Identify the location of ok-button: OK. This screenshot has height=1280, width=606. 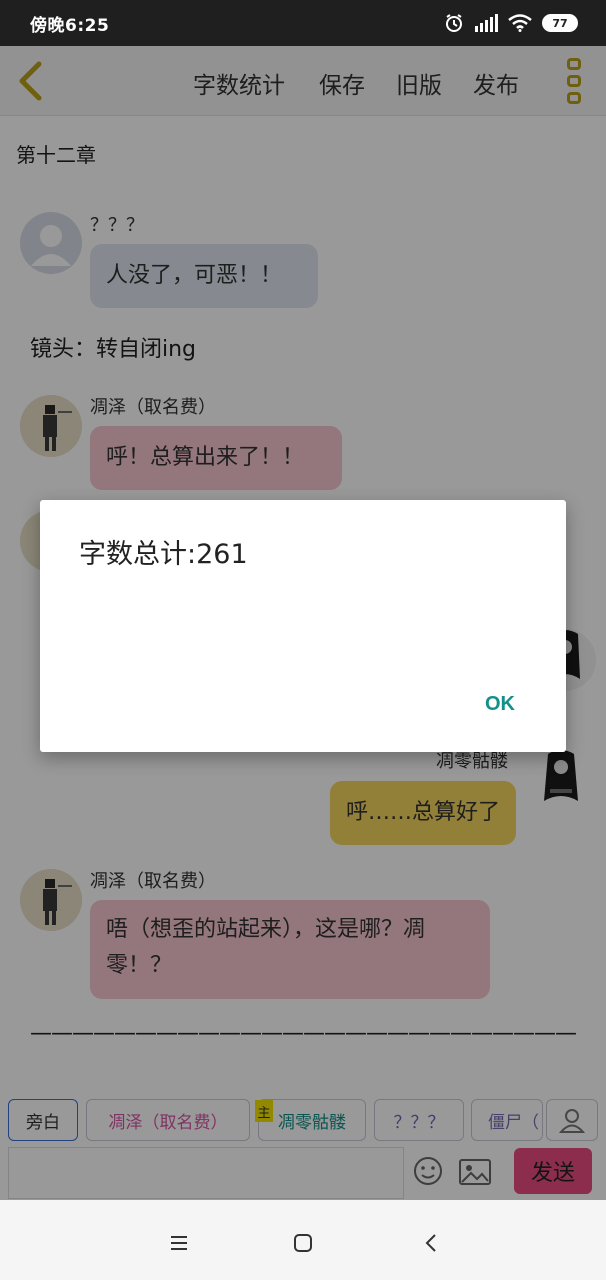
(500, 704).